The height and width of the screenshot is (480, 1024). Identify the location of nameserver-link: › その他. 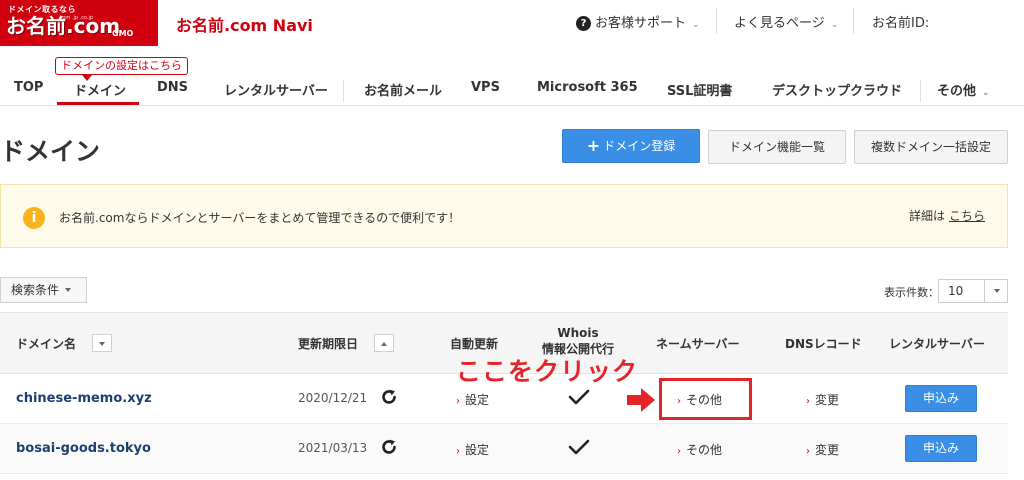
(699, 449).